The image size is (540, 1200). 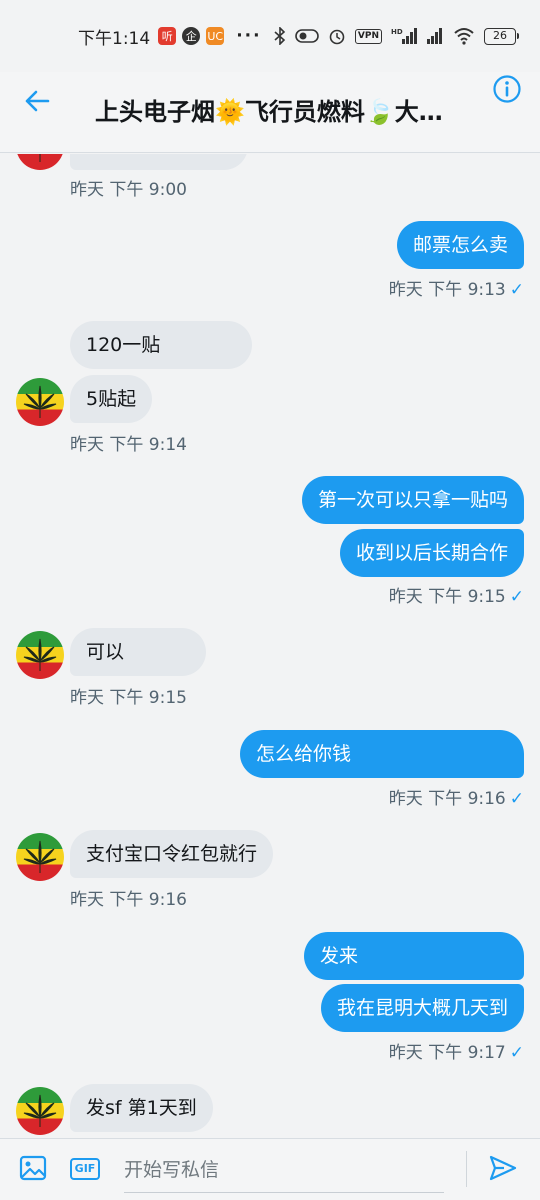 I want to click on send-button, so click(x=503, y=1168).